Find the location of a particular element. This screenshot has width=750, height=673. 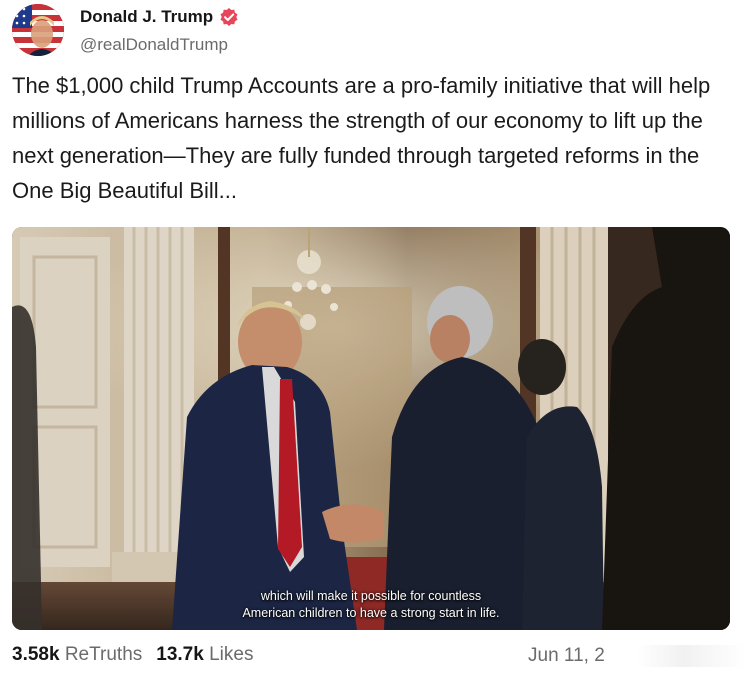

avatar-image is located at coordinates (38, 30).